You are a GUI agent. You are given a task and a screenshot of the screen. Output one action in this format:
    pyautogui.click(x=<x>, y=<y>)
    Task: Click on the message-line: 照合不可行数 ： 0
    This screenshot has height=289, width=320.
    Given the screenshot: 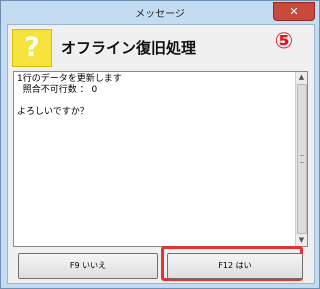 What is the action you would take?
    pyautogui.click(x=57, y=90)
    